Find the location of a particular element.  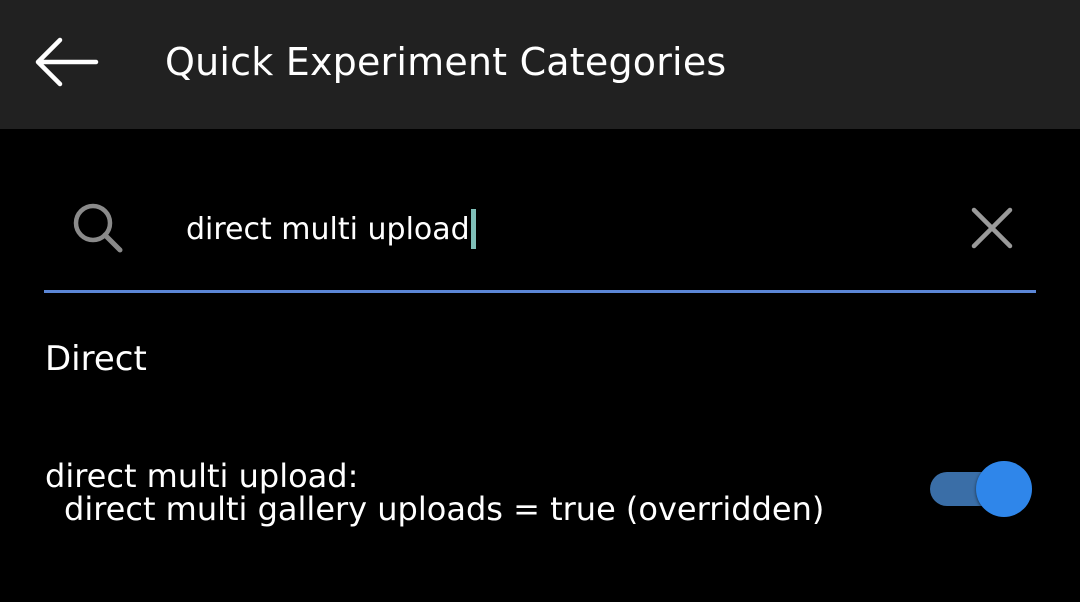

search-input: direct multi upload is located at coordinates (331, 229).